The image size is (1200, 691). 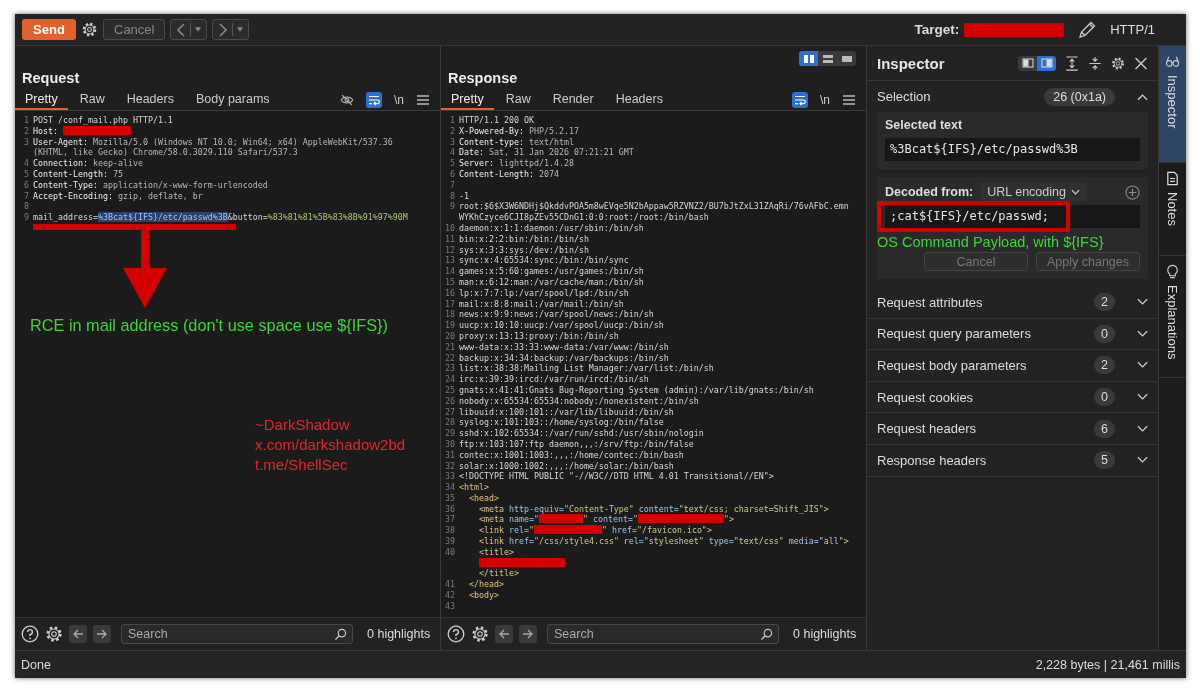 I want to click on side-tab: Notes, so click(x=1172, y=209).